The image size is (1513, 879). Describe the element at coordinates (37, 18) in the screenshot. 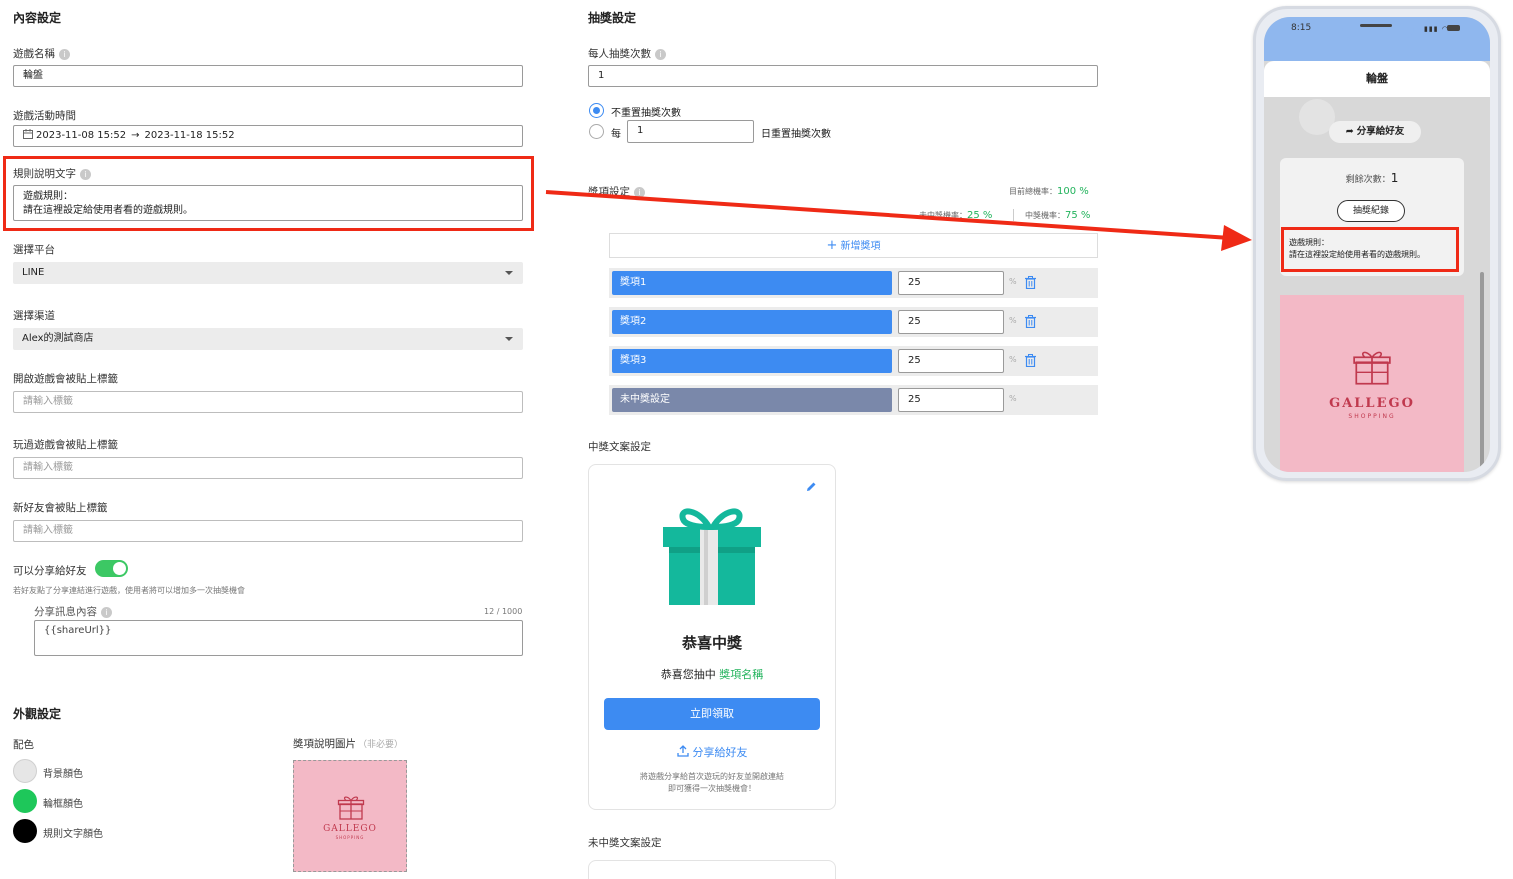

I see `content-settings-title: 內容設定` at that location.